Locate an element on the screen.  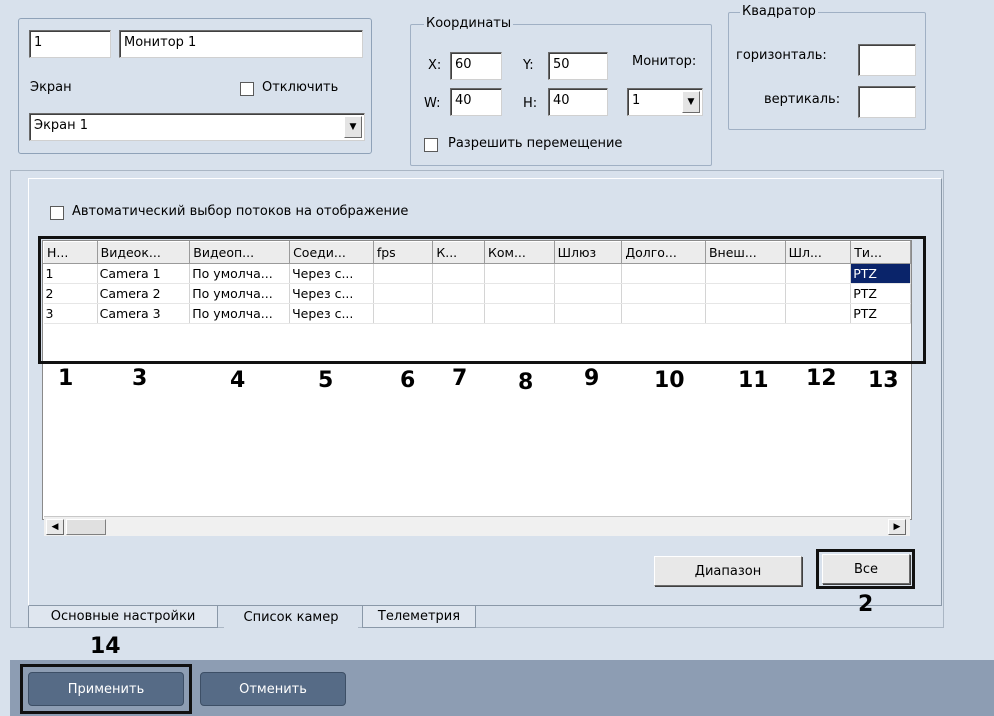
monitor-label: Монитор: is located at coordinates (664, 61).